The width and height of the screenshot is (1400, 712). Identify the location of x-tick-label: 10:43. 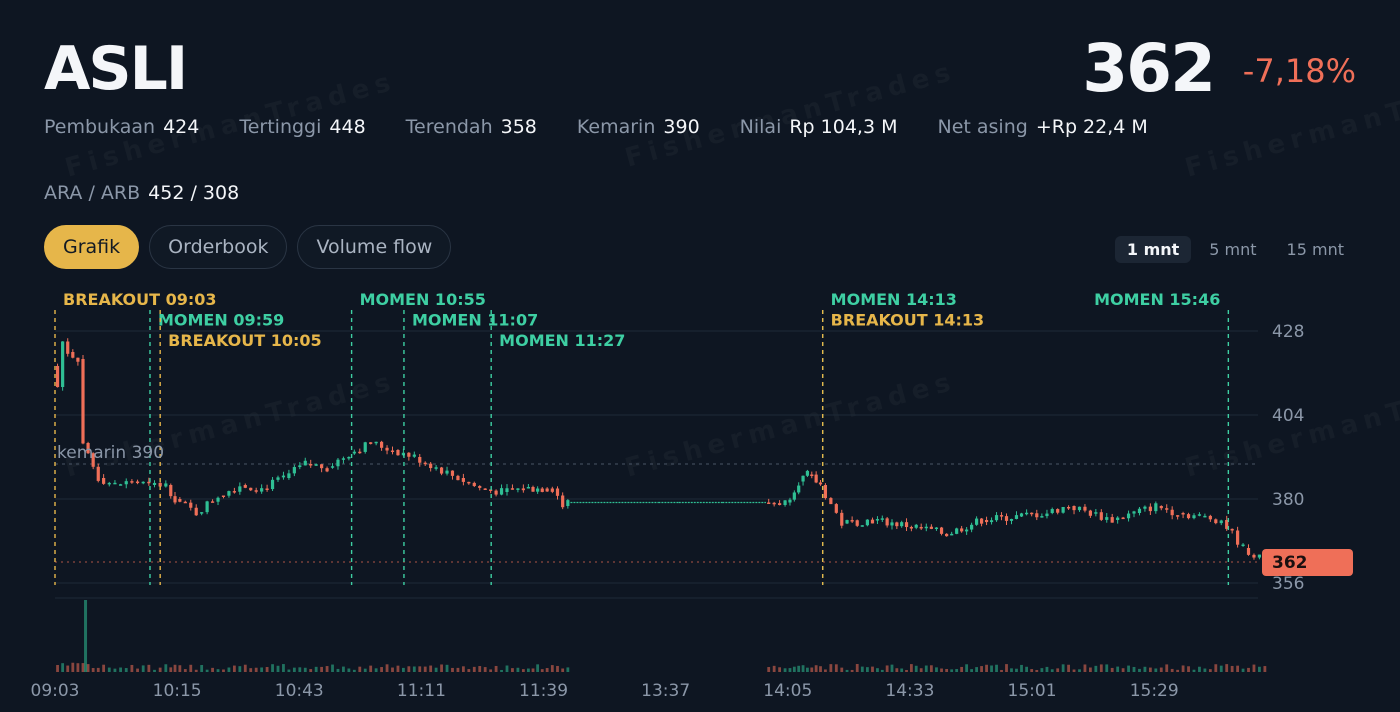
(299, 691).